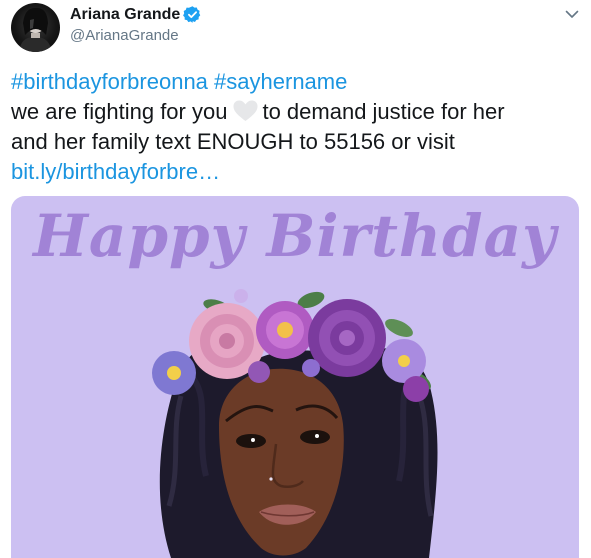 This screenshot has height=558, width=591. Describe the element at coordinates (124, 35) in the screenshot. I see `author-handle: @ArianaGrande` at that location.